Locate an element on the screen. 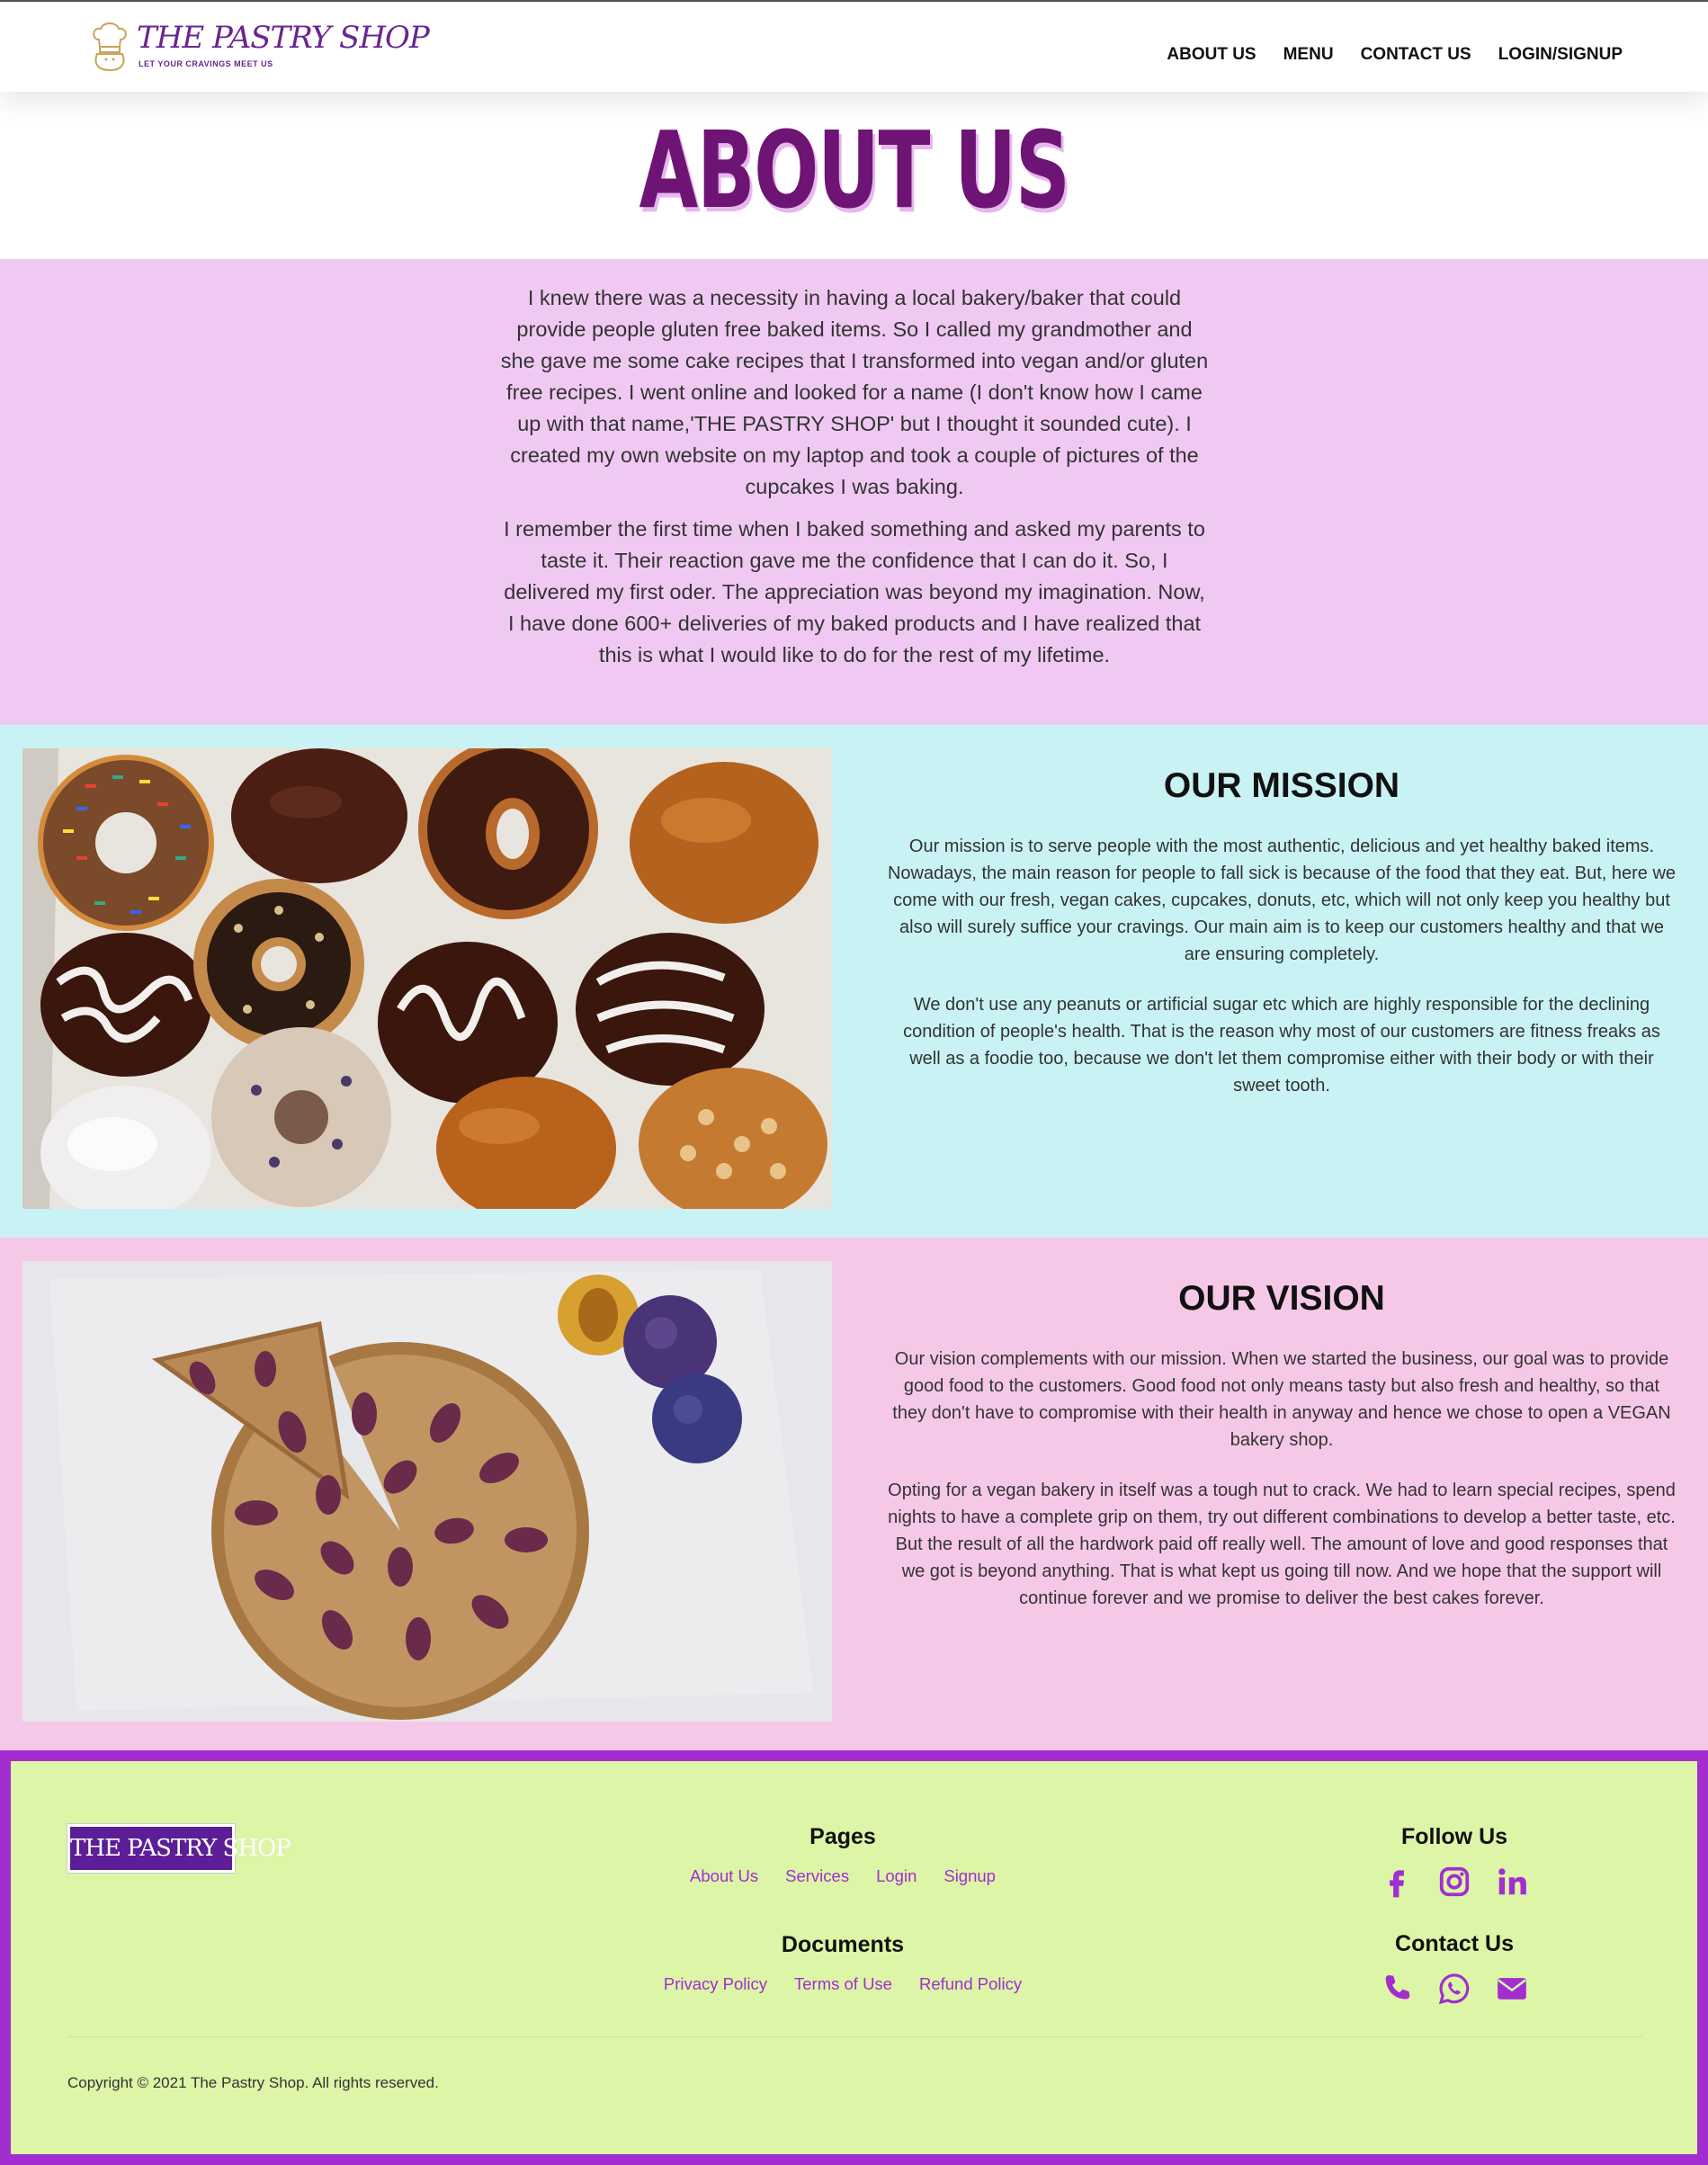  follow-heading: Follow Us is located at coordinates (1454, 1836).